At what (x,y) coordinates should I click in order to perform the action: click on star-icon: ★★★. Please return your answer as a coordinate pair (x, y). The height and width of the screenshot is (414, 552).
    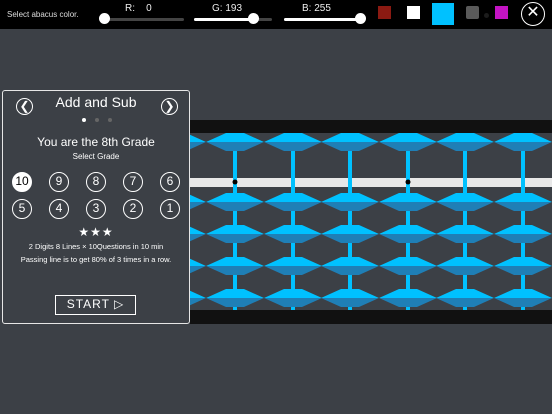
    Looking at the image, I should click on (96, 232).